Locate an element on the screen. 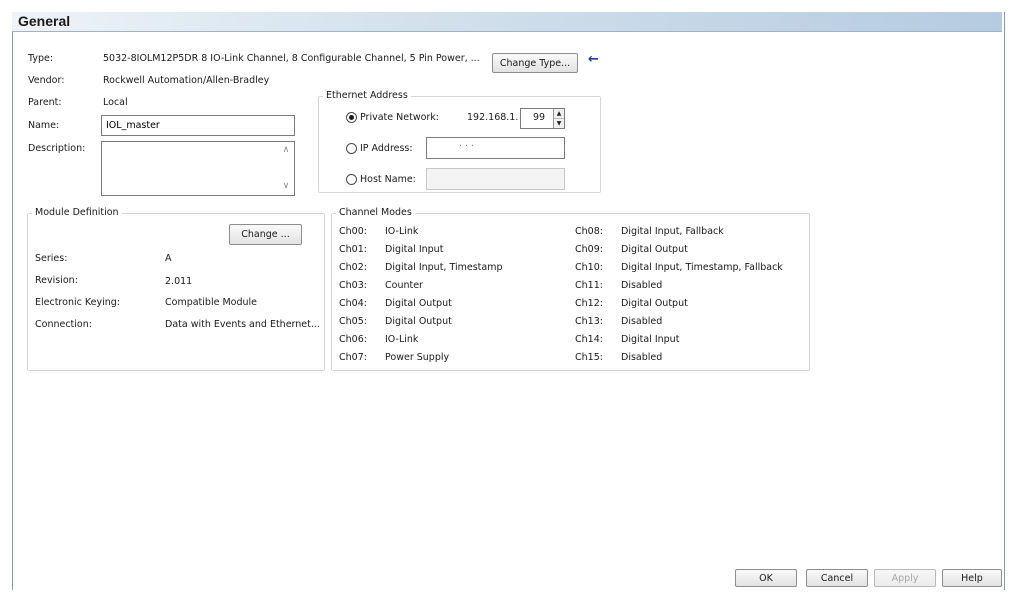  channel-number: Ch14: is located at coordinates (589, 339).